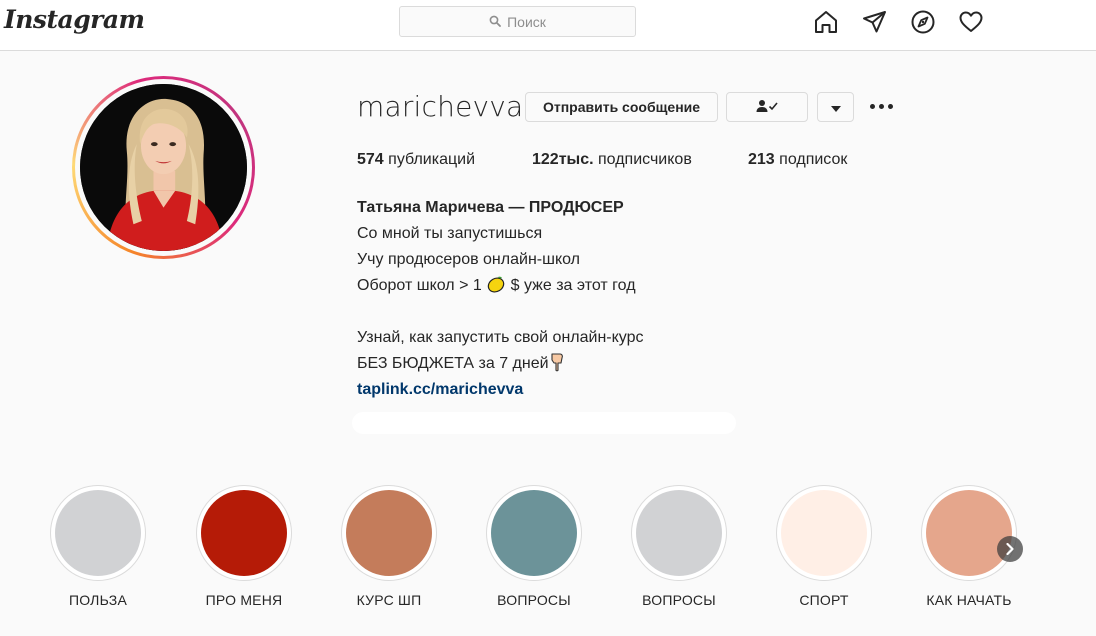  Describe the element at coordinates (490, 207) in the screenshot. I see `profile-full-name: Татьяна Маричева — ПРОДЮСЕР` at that location.